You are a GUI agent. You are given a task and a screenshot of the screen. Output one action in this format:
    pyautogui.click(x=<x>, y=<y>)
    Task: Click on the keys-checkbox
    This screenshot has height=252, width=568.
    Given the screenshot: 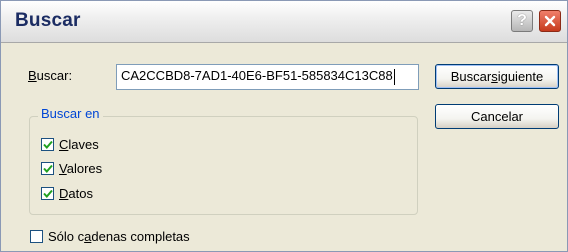 What is the action you would take?
    pyautogui.click(x=47, y=144)
    